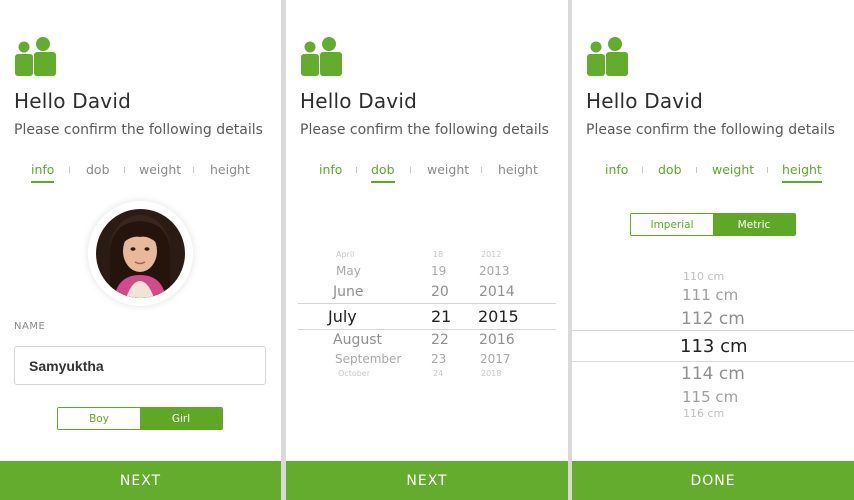 The image size is (854, 500). Describe the element at coordinates (438, 271) in the screenshot. I see `day-option: 19` at that location.